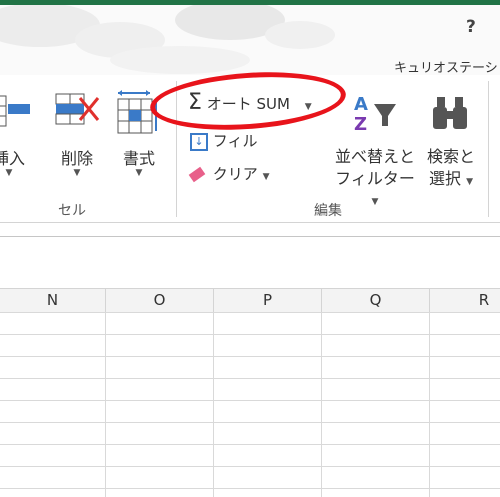 This screenshot has width=500, height=497. I want to click on insert-cells-icon, so click(15, 111).